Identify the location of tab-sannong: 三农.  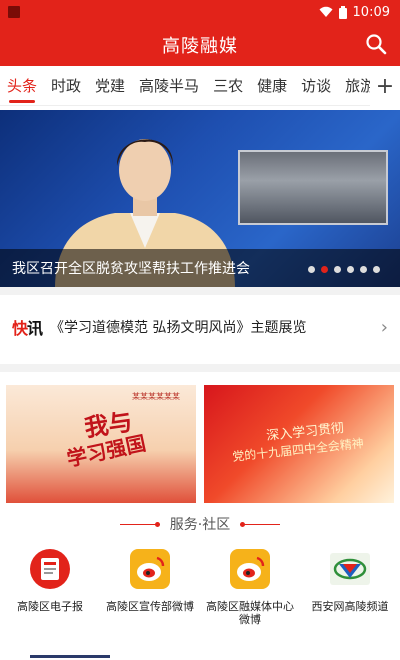
(228, 86).